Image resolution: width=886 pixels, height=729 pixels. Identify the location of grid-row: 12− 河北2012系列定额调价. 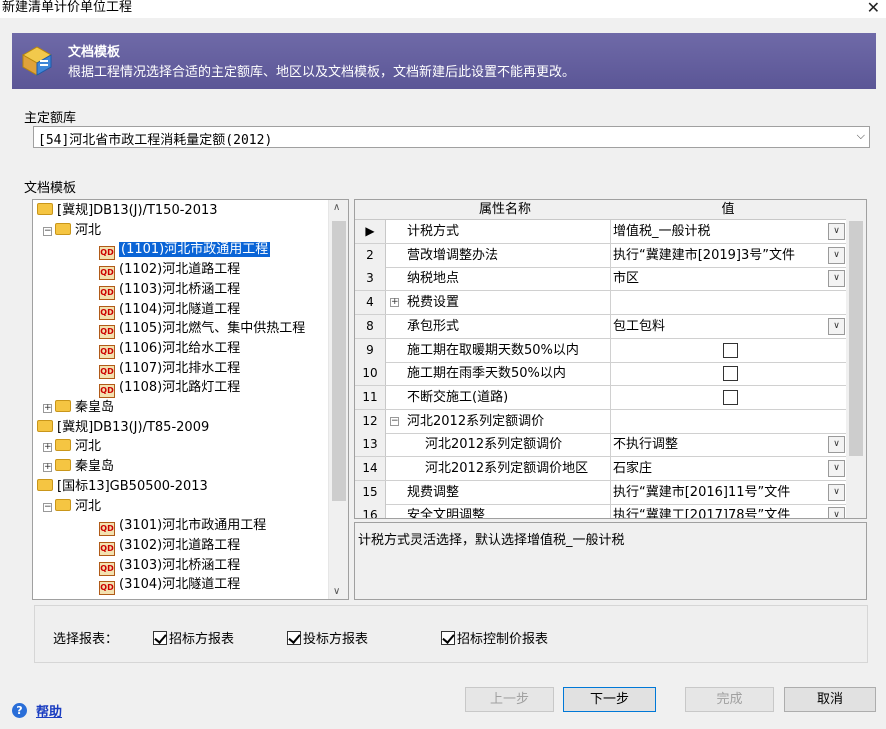
(601, 421).